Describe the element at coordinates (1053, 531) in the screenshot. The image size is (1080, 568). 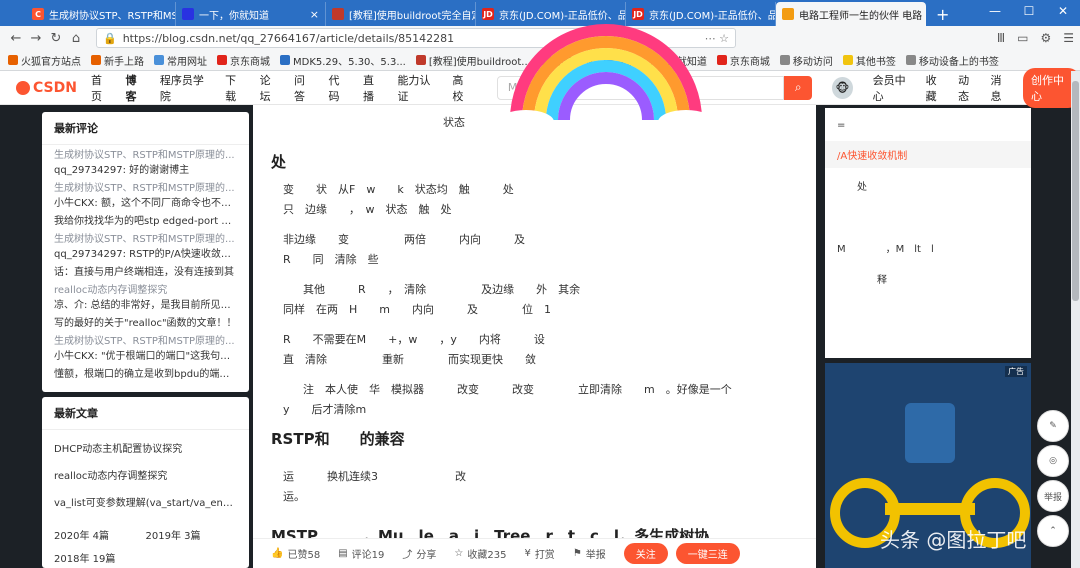
I see `back-to-top-button: ⌃` at that location.